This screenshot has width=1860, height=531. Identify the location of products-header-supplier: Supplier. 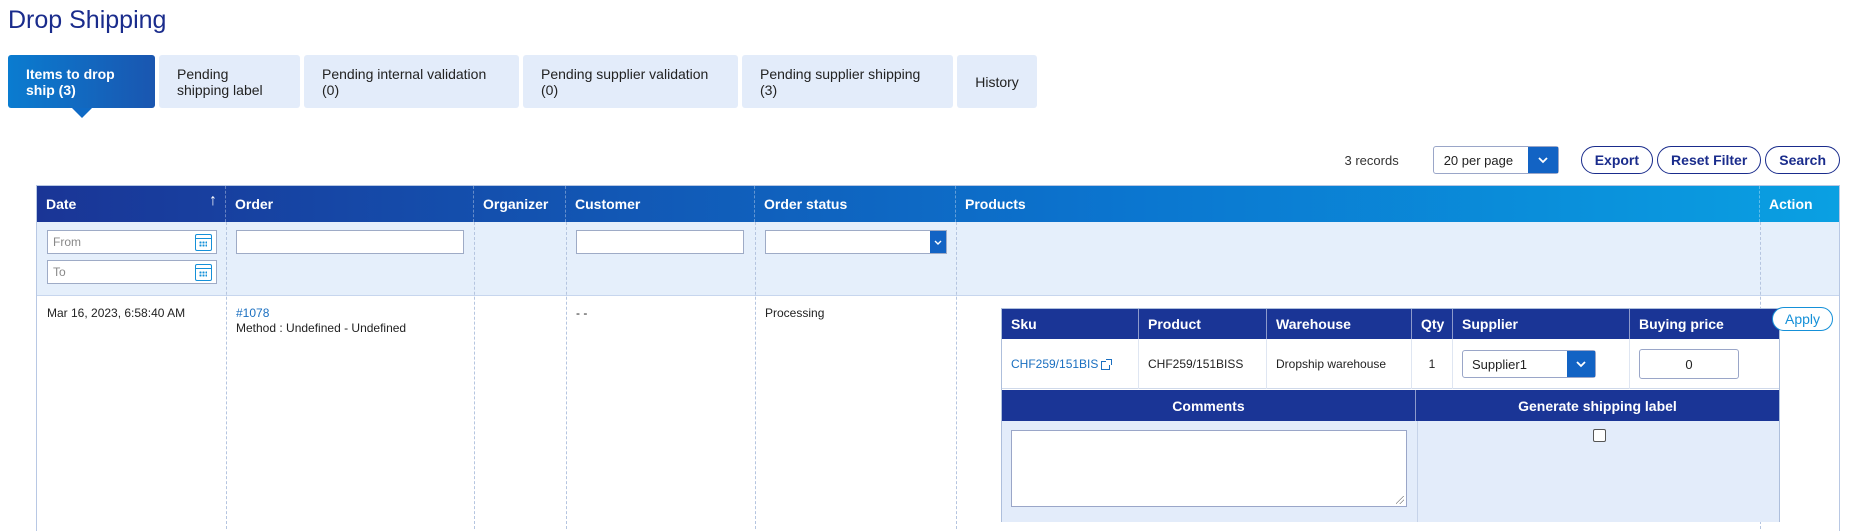
(1541, 324).